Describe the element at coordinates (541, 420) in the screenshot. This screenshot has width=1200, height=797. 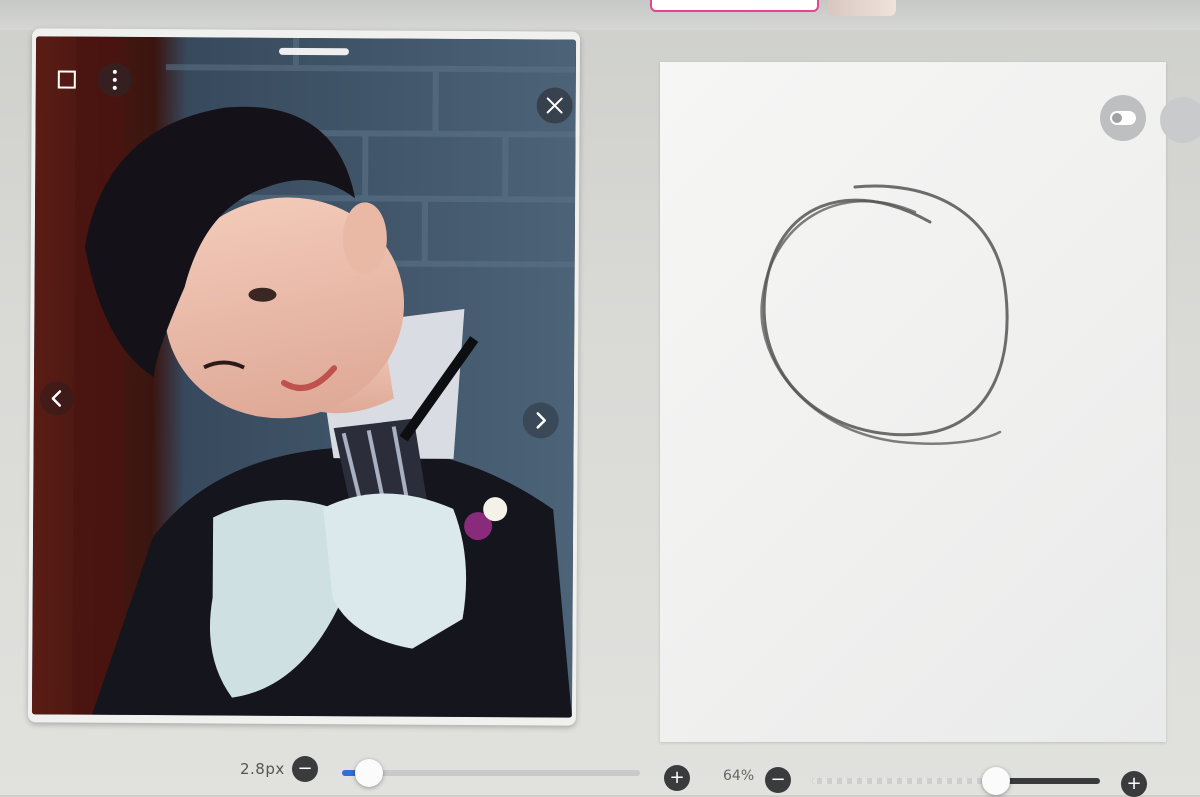
I see `chevron-right-icon` at that location.